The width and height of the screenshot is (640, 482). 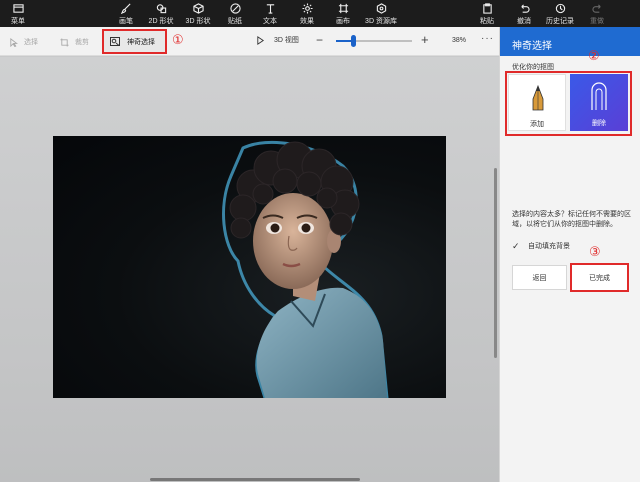 What do you see at coordinates (343, 21) in the screenshot?
I see `canvas-label: 画布` at bounding box center [343, 21].